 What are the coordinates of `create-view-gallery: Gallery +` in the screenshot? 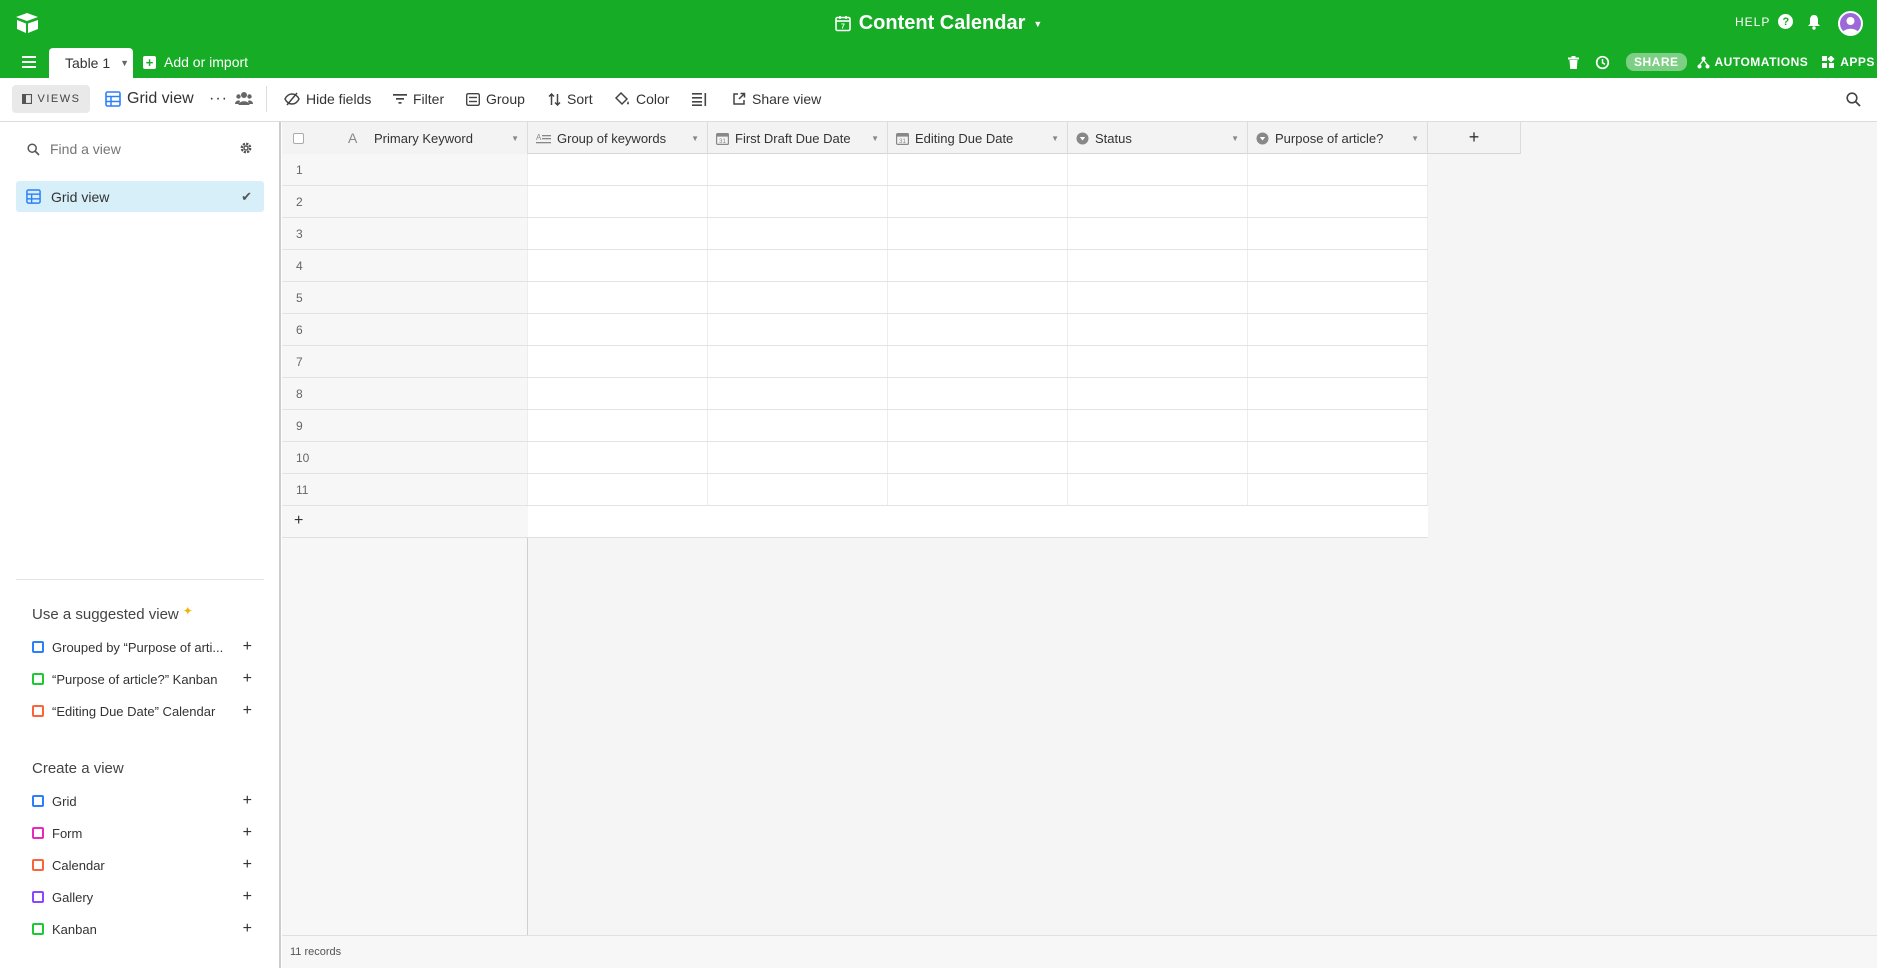 It's located at (142, 897).